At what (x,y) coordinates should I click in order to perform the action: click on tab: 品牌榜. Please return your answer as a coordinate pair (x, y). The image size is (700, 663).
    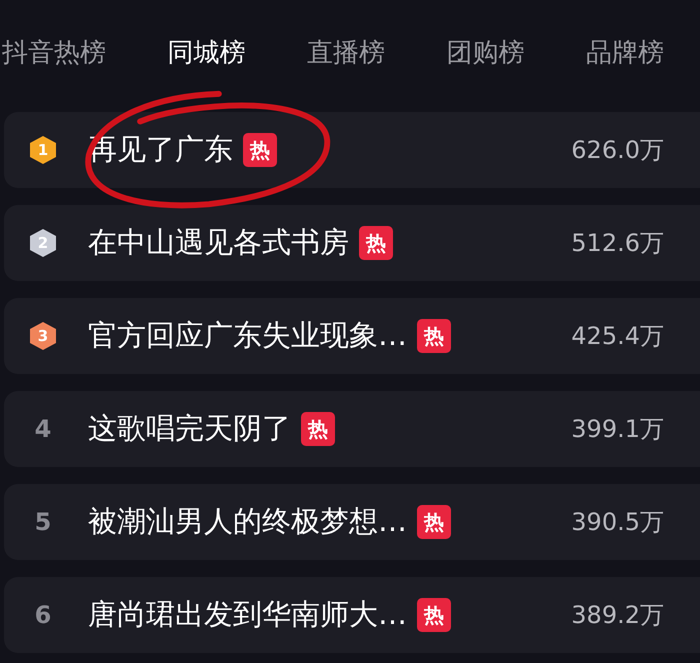
    Looking at the image, I should click on (625, 52).